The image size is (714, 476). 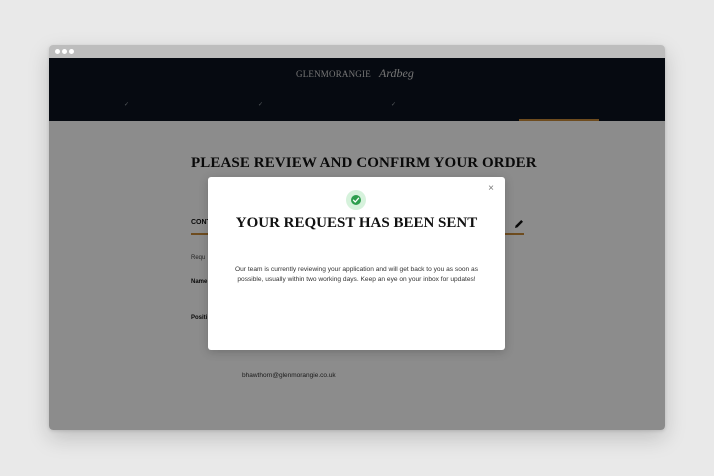 I want to click on close-icon: ×, so click(x=491, y=189).